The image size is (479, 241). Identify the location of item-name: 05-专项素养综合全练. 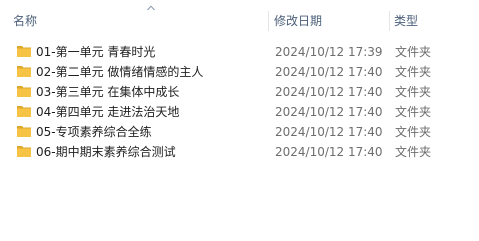
(94, 132).